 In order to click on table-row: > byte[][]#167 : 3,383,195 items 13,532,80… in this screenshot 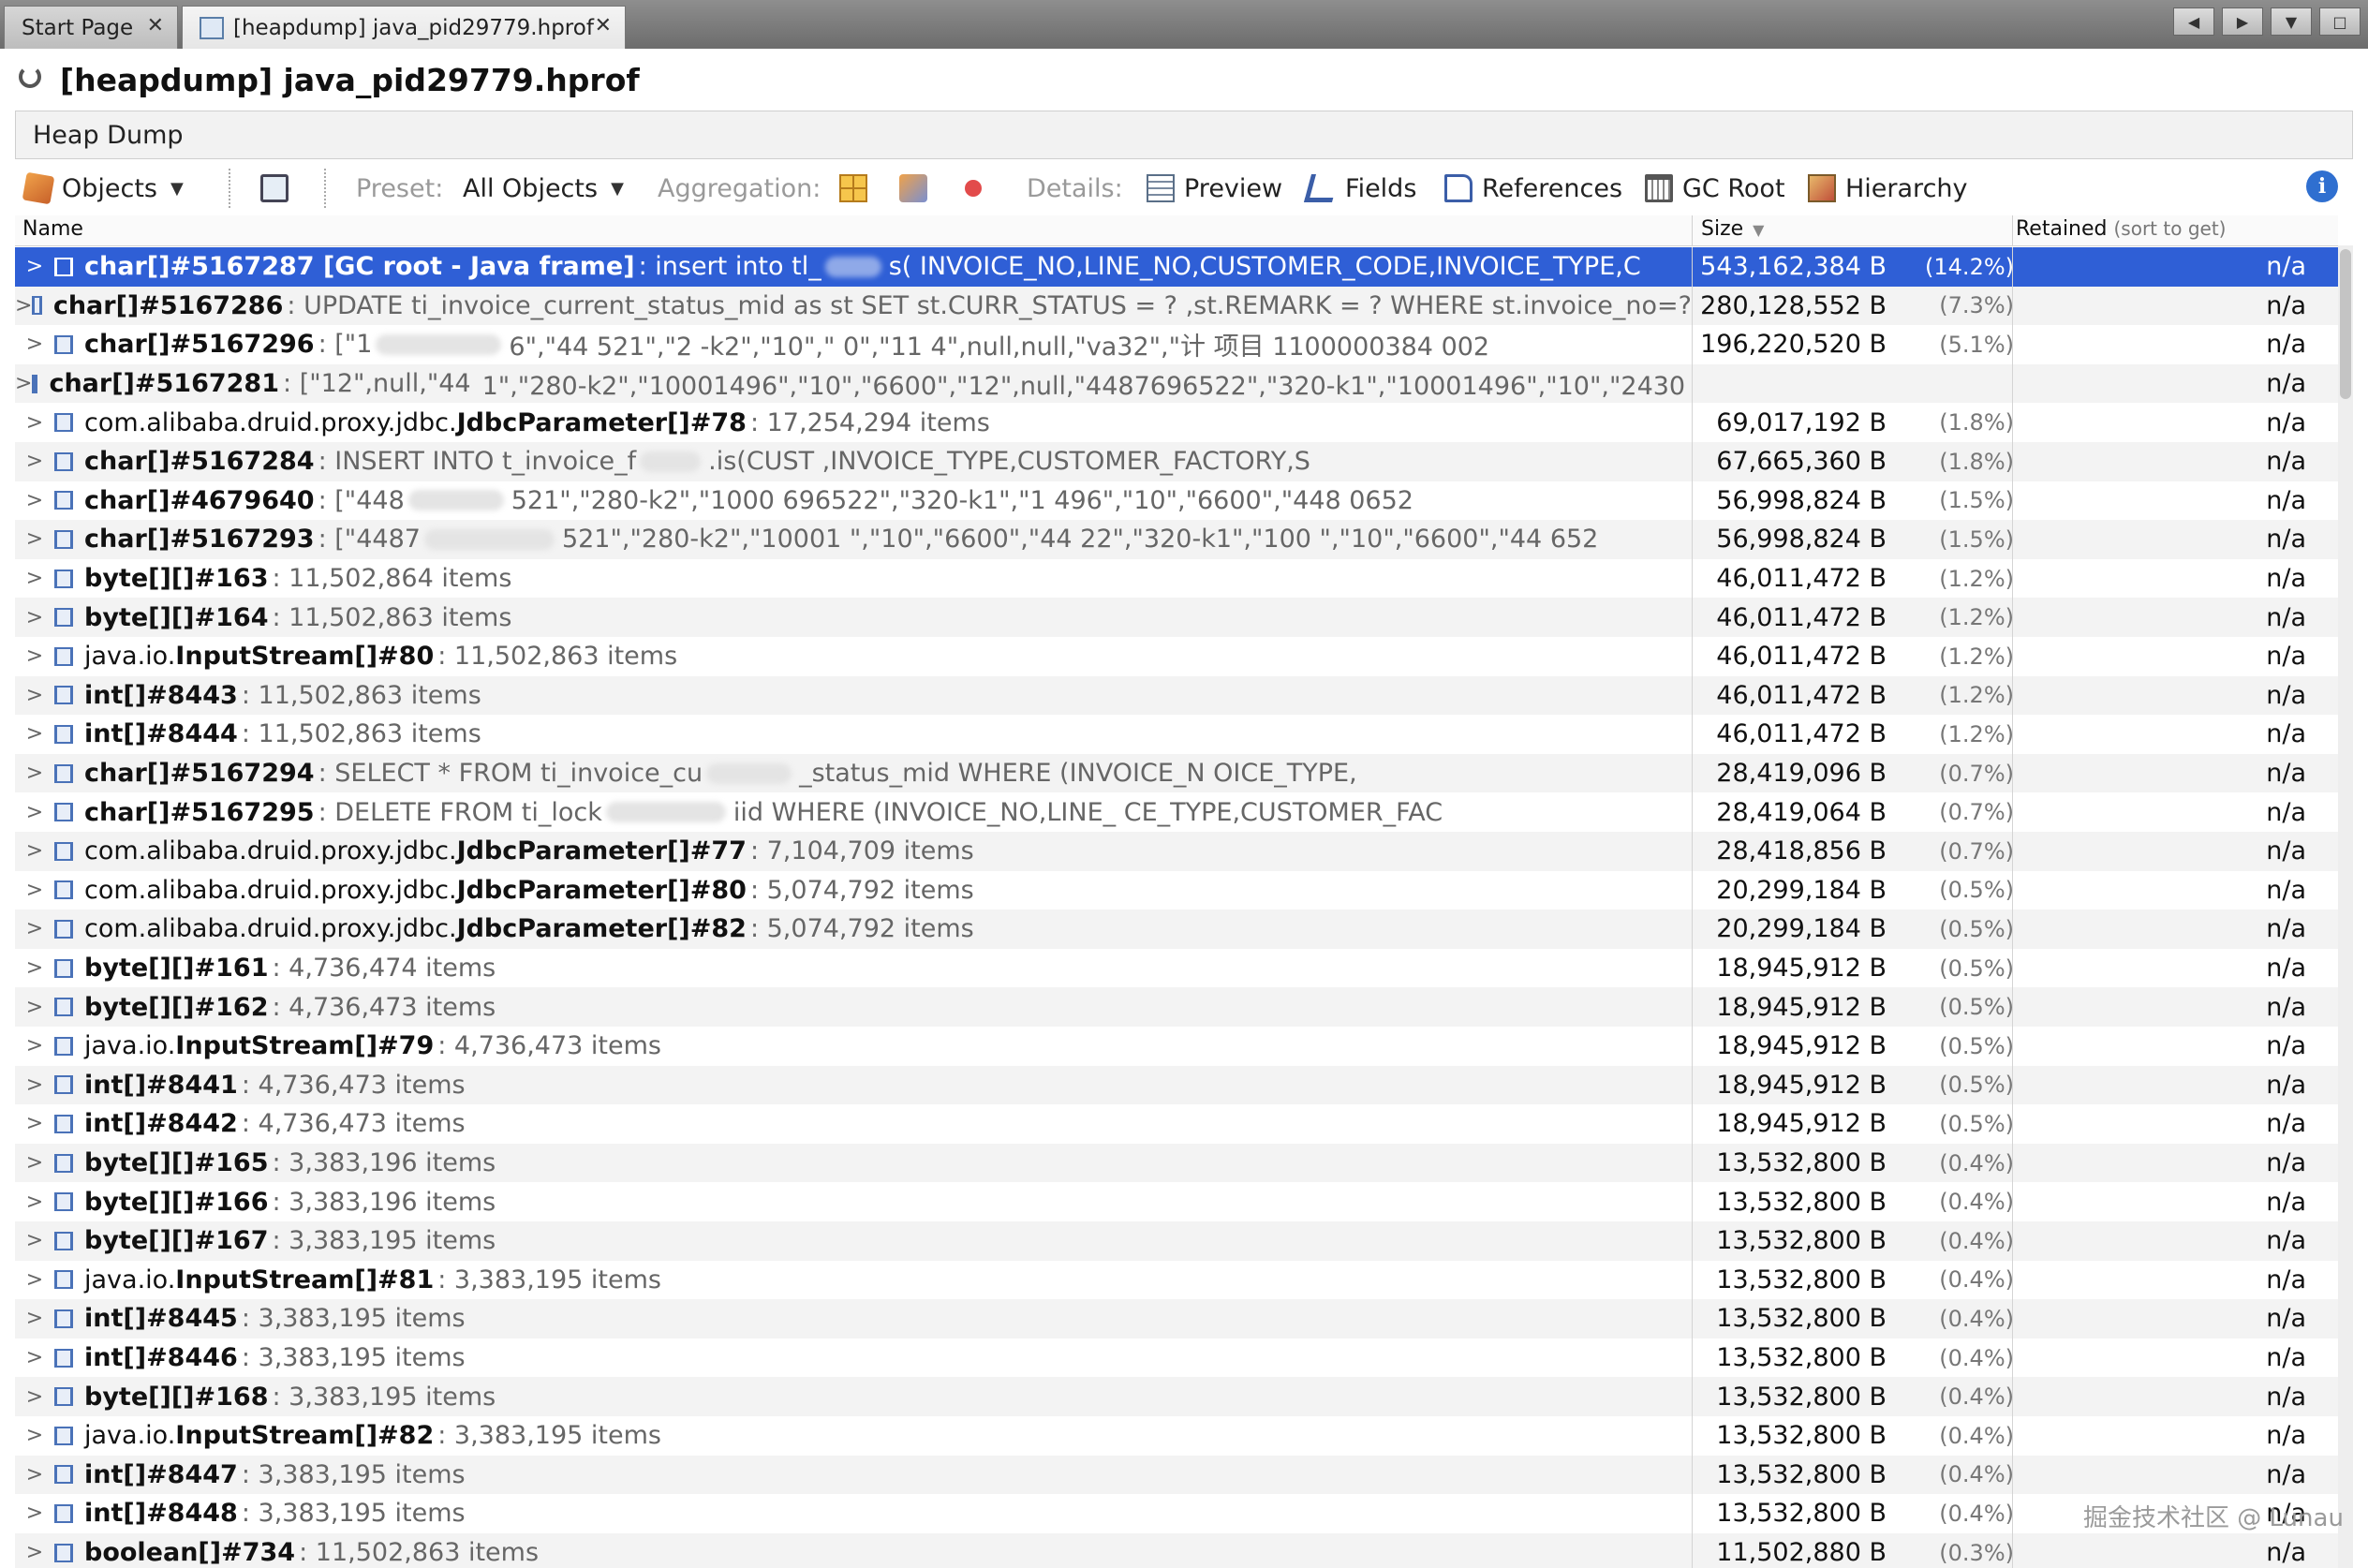, I will do `click(1176, 1241)`.